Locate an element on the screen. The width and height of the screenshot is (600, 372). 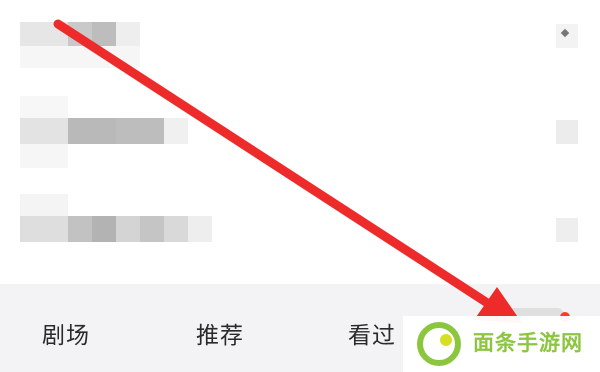
watermark: 面条手游网 is located at coordinates (501, 344).